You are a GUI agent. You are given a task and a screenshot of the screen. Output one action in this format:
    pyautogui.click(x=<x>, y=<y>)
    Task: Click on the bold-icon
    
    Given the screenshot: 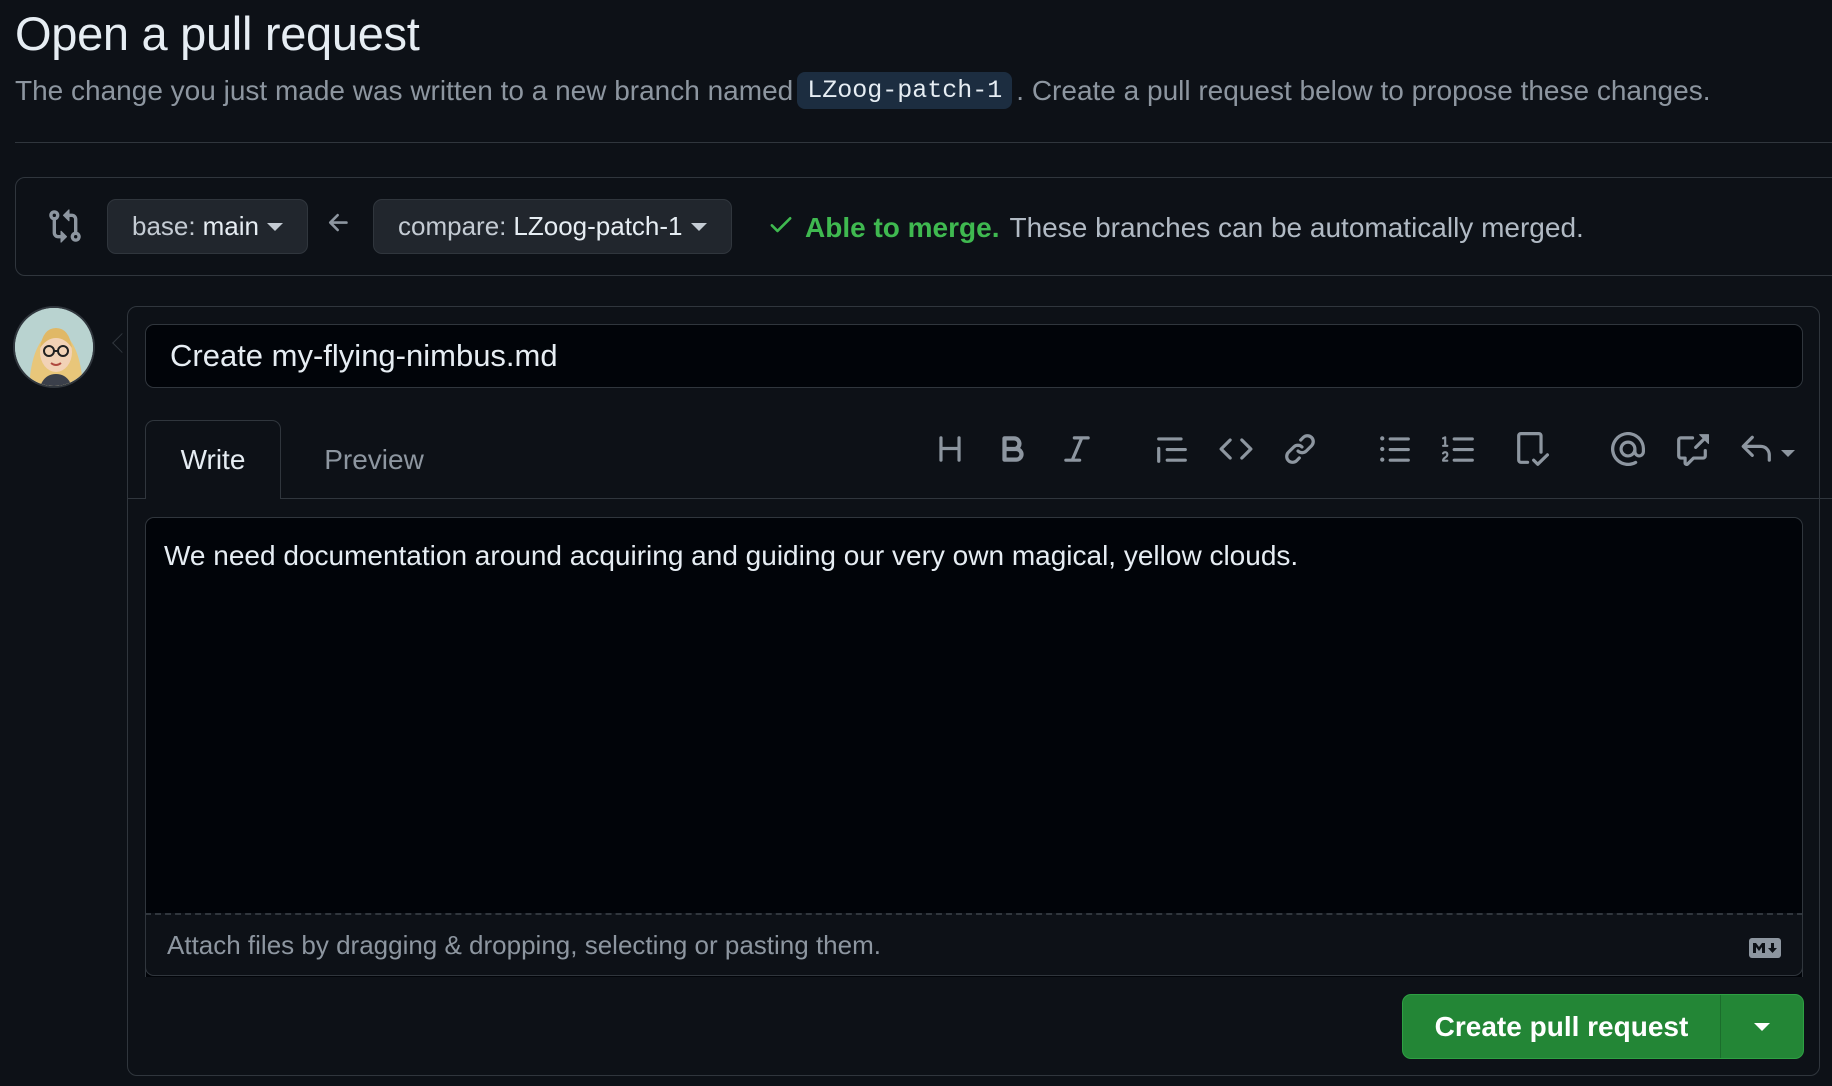 What is the action you would take?
    pyautogui.click(x=1013, y=449)
    